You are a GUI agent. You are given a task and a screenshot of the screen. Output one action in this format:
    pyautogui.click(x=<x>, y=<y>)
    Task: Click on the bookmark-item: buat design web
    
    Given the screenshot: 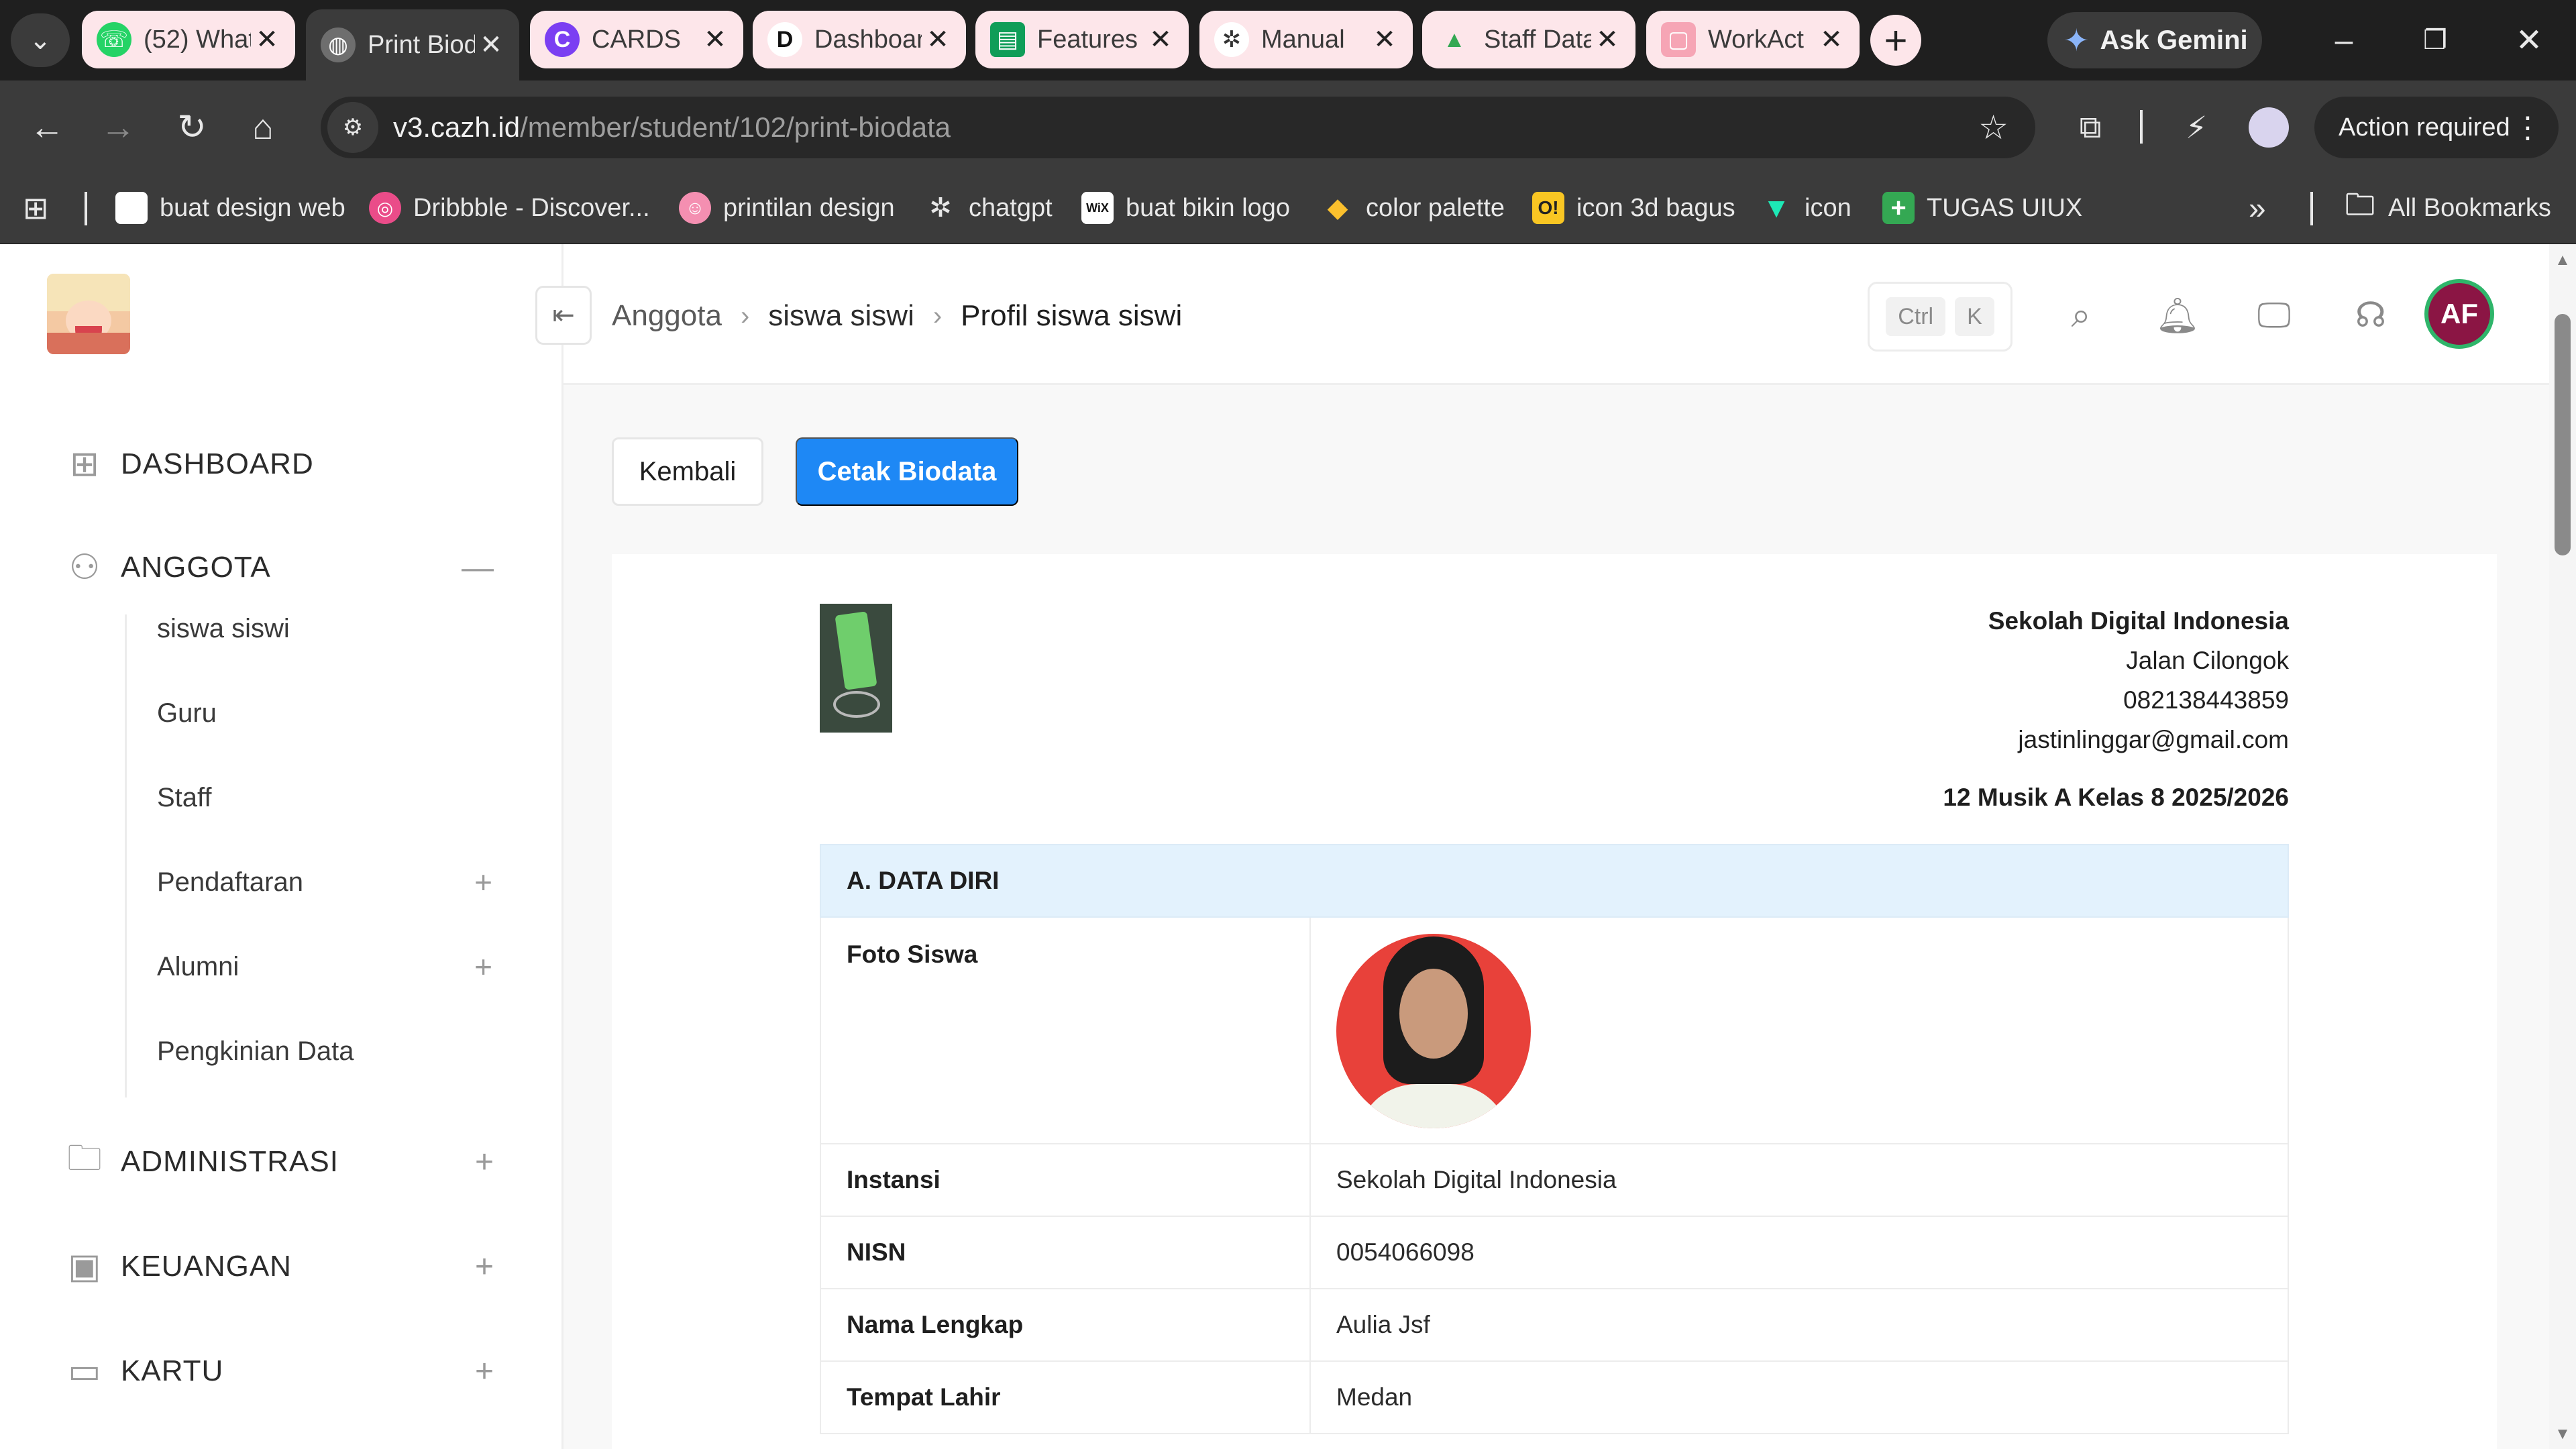 What is the action you would take?
    pyautogui.click(x=230, y=208)
    